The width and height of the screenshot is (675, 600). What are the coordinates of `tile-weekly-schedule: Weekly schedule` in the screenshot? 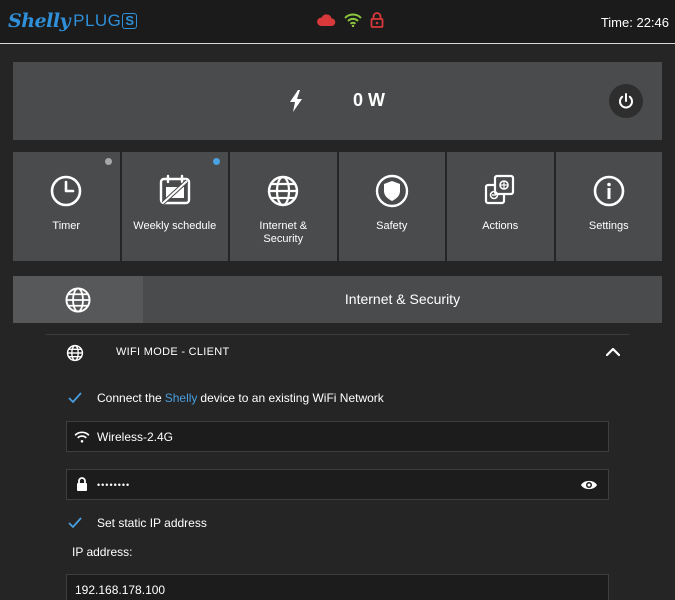 It's located at (174, 206).